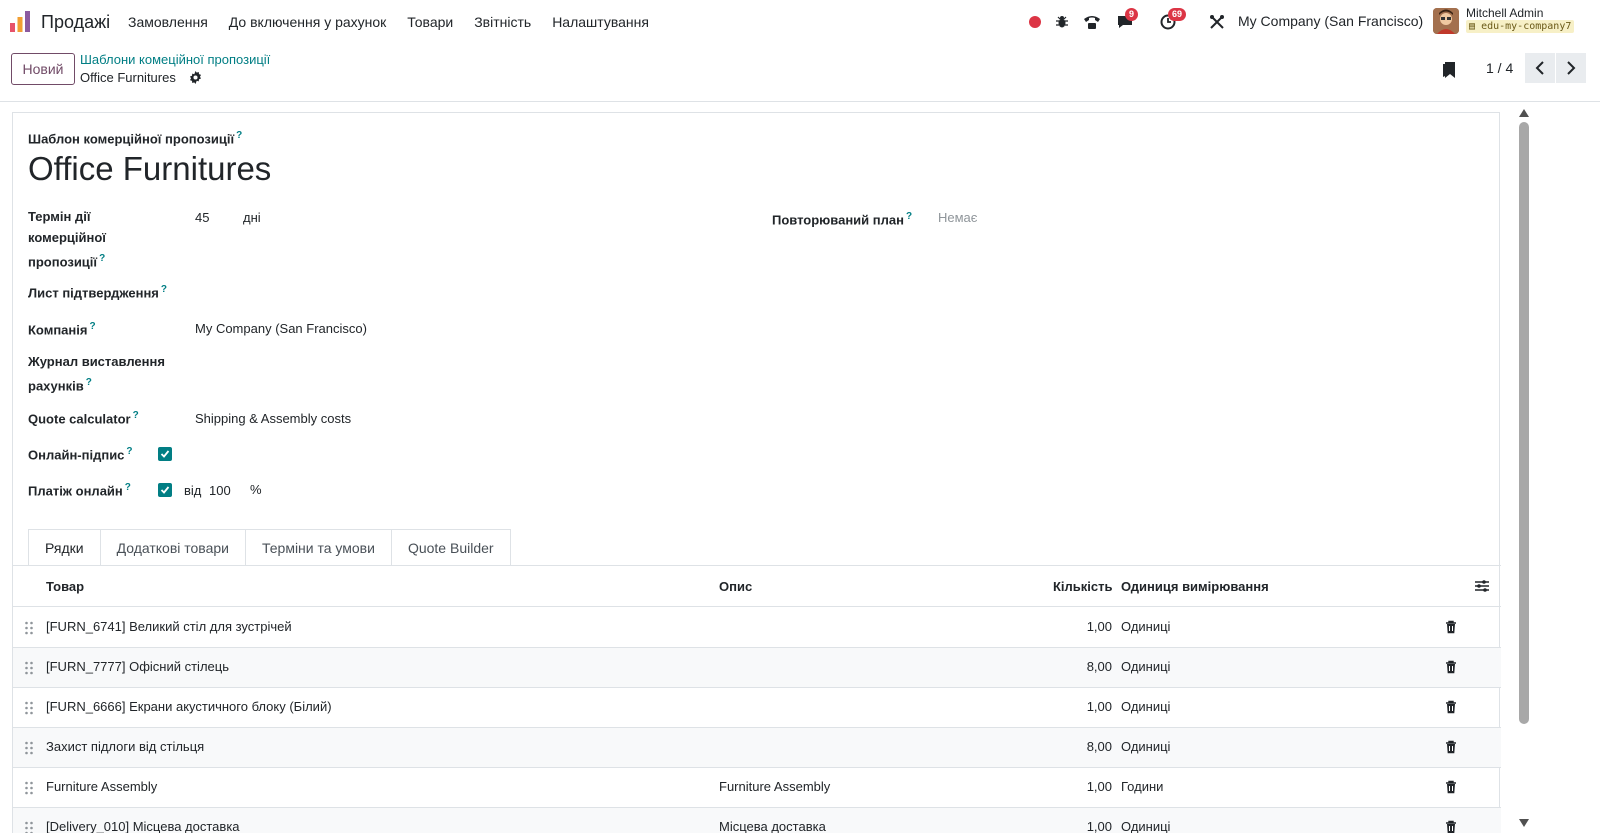  I want to click on scrollbar, so click(1523, 469).